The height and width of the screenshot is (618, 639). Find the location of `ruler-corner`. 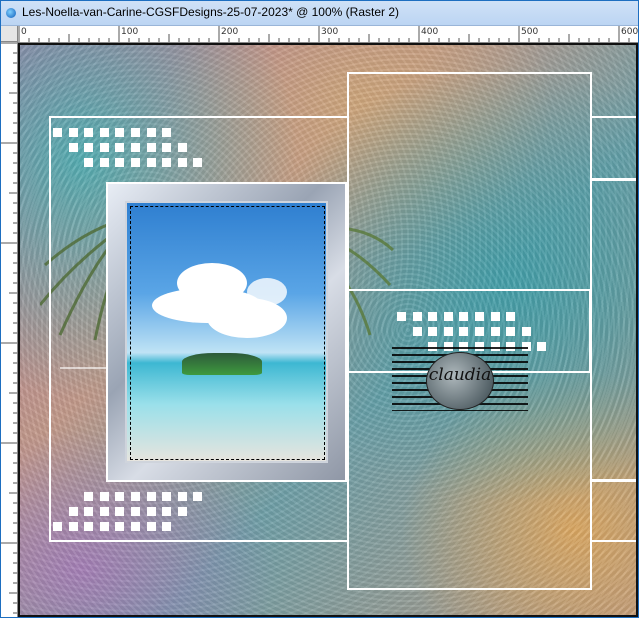

ruler-corner is located at coordinates (9, 34).